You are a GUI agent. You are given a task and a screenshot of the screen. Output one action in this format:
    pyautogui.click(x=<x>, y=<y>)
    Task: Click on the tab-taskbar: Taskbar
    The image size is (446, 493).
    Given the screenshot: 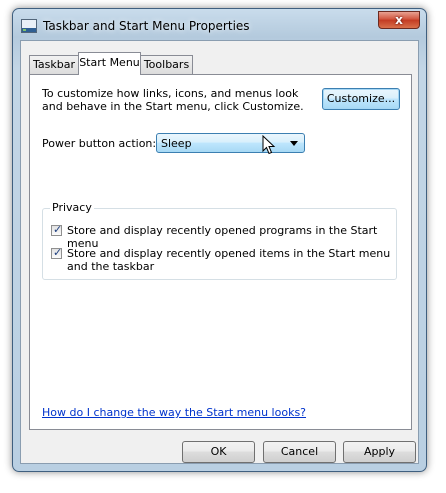 What is the action you would take?
    pyautogui.click(x=54, y=64)
    